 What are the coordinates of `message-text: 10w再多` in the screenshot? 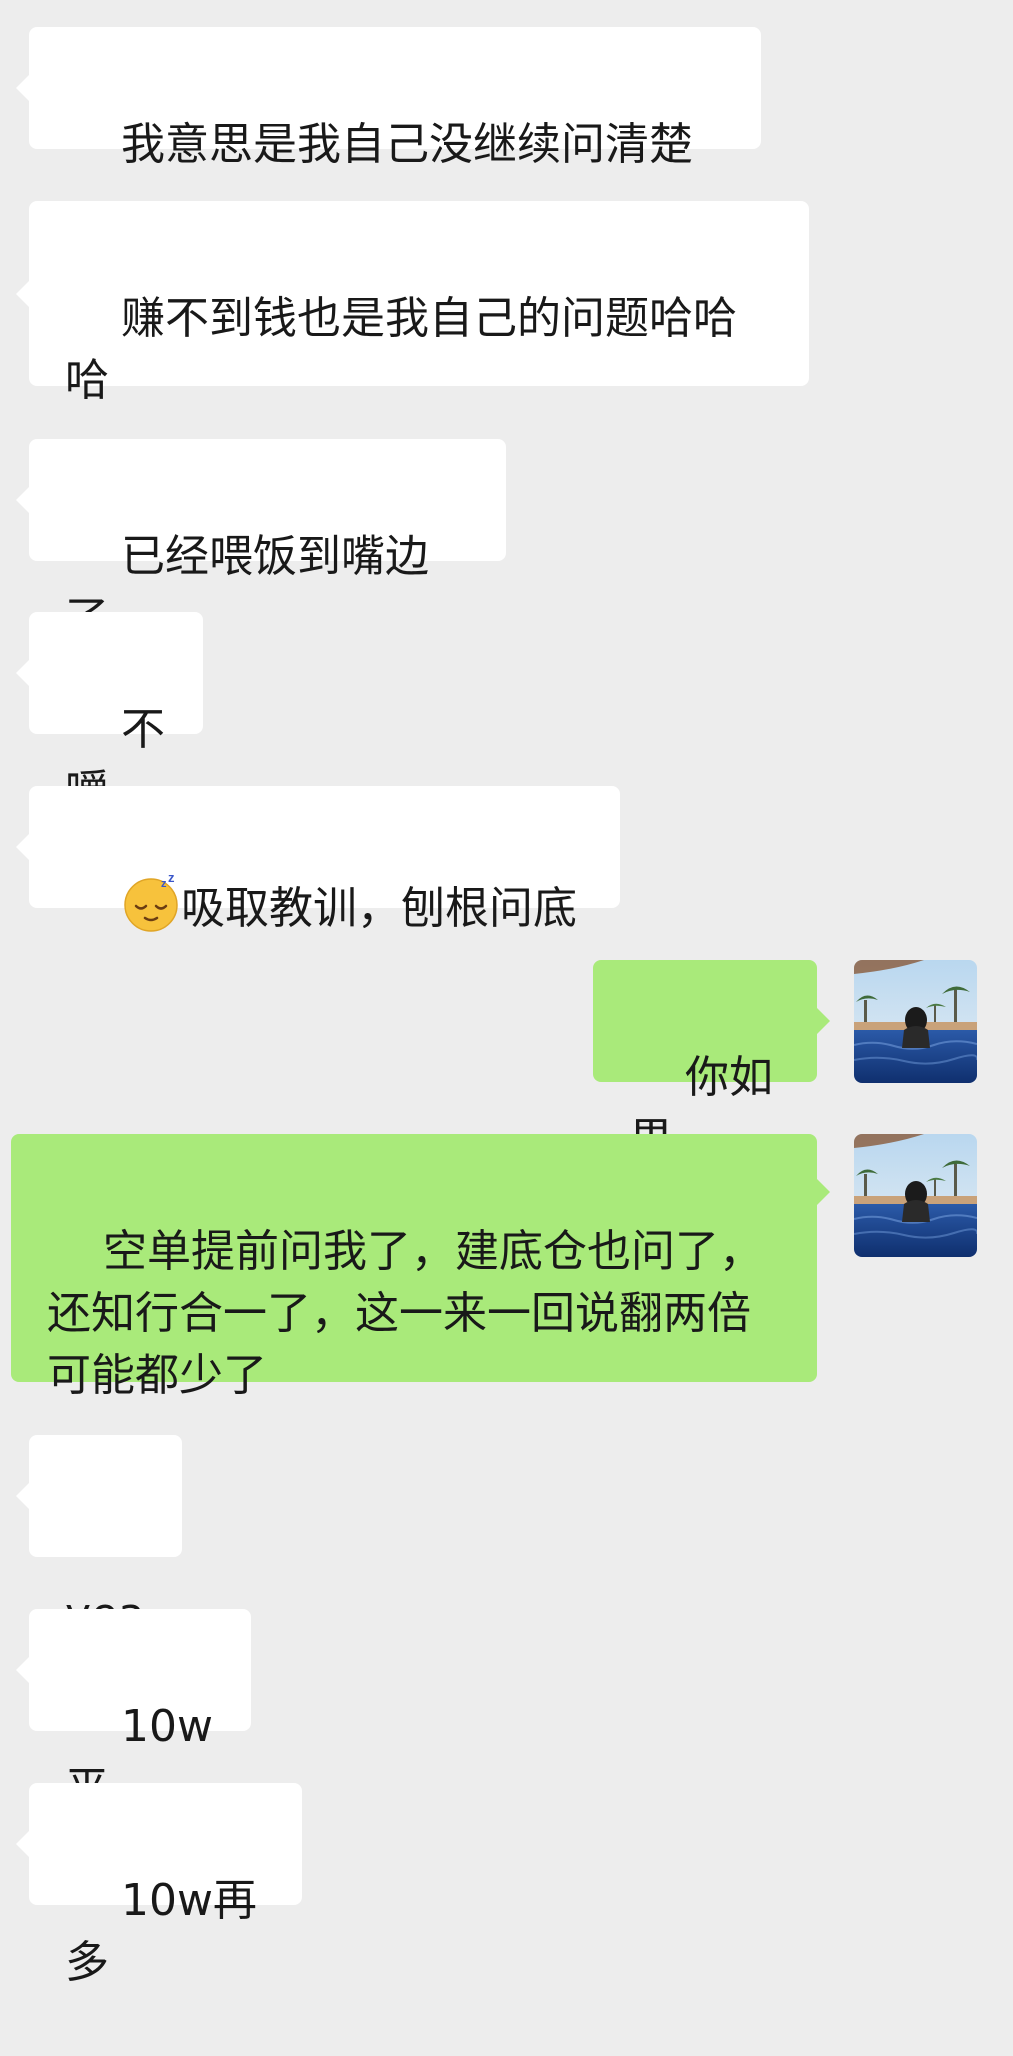 It's located at (161, 1931).